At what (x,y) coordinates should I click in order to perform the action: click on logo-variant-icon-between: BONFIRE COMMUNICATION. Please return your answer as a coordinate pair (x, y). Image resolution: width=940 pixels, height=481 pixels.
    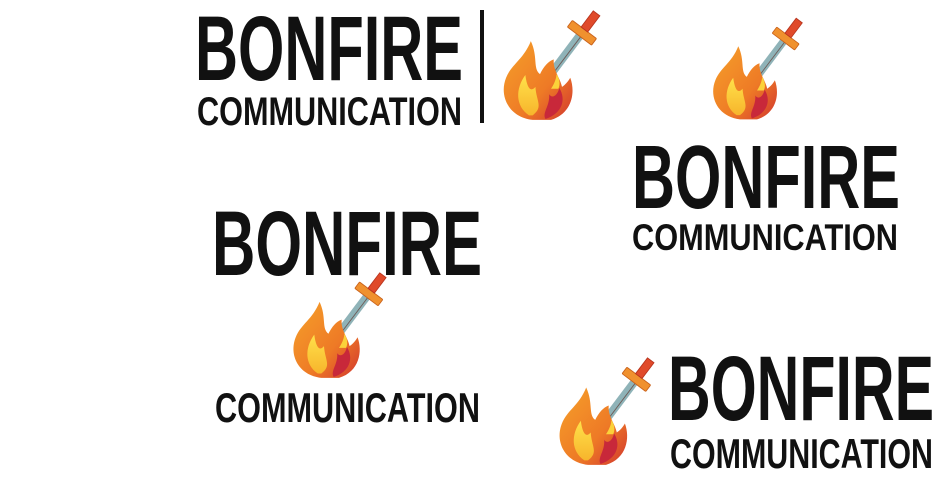
    Looking at the image, I should click on (347, 312).